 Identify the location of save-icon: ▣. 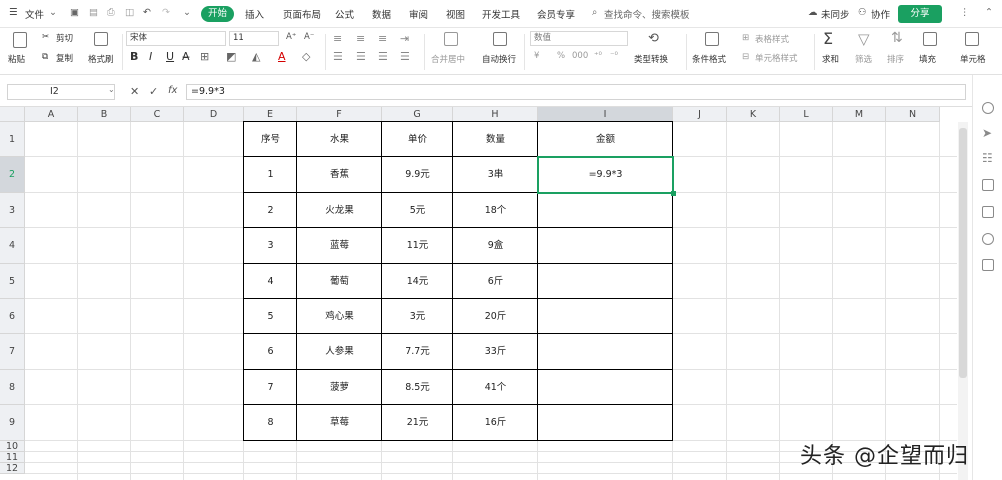
(74, 12).